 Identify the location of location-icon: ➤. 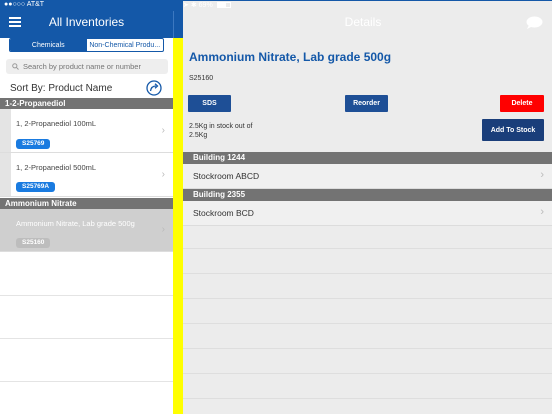
(186, 5).